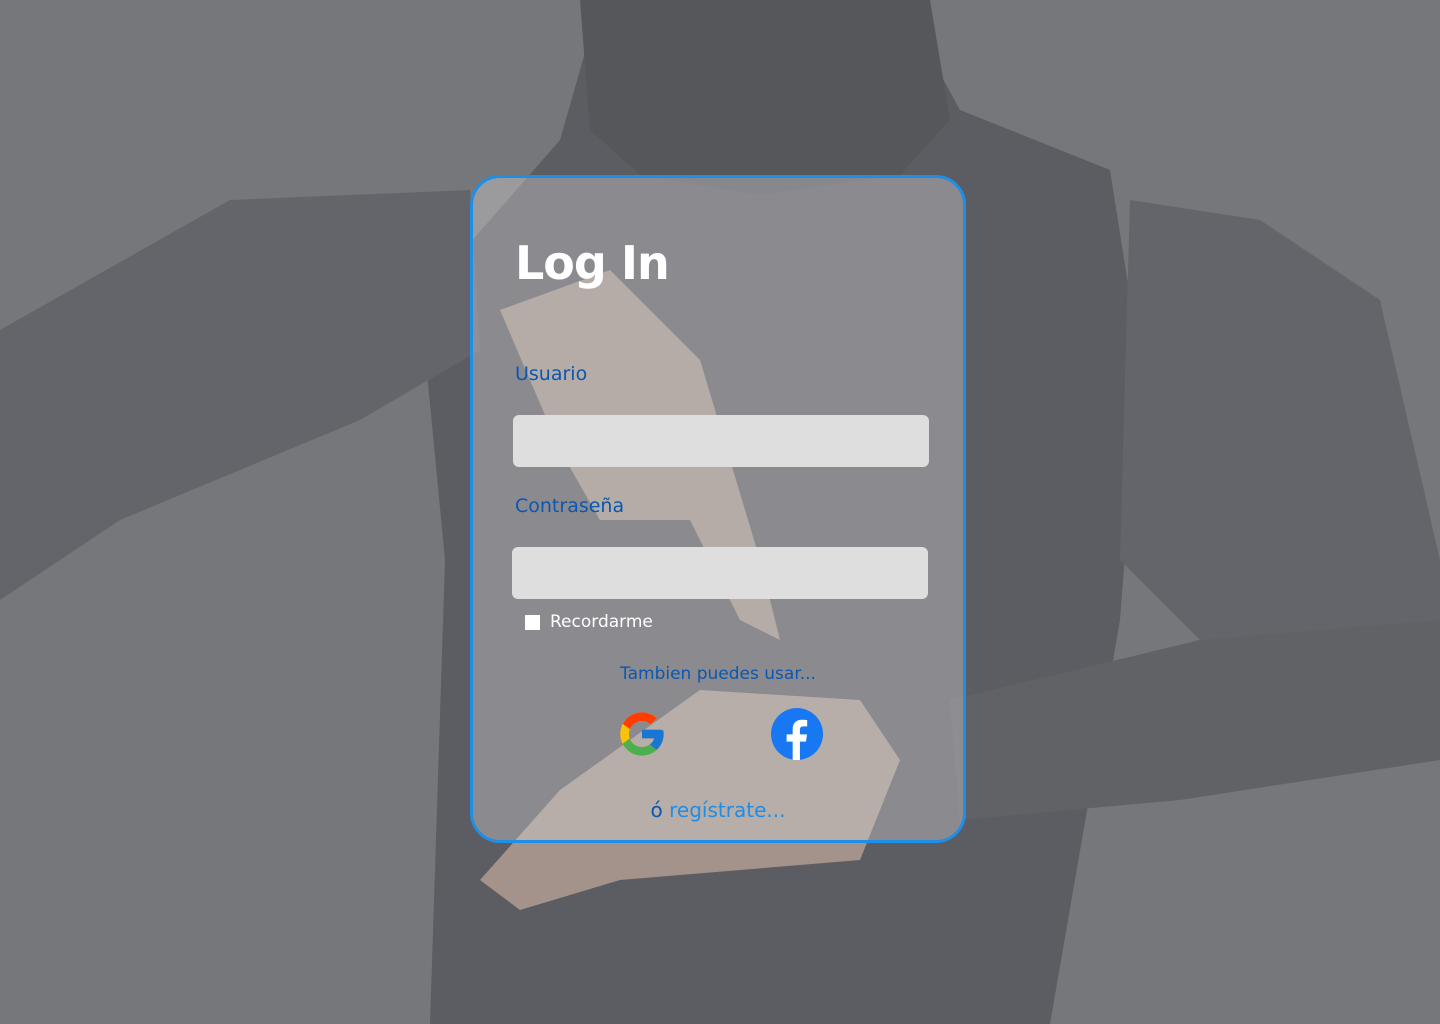  I want to click on google-icon, so click(642, 734).